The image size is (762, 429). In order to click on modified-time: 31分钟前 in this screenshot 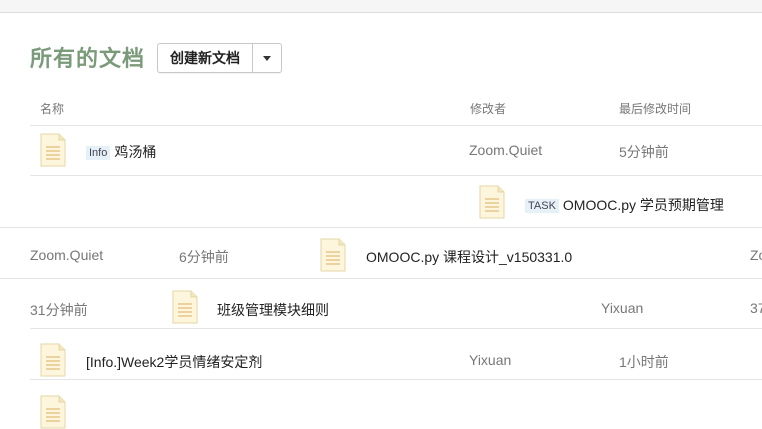, I will do `click(59, 310)`.